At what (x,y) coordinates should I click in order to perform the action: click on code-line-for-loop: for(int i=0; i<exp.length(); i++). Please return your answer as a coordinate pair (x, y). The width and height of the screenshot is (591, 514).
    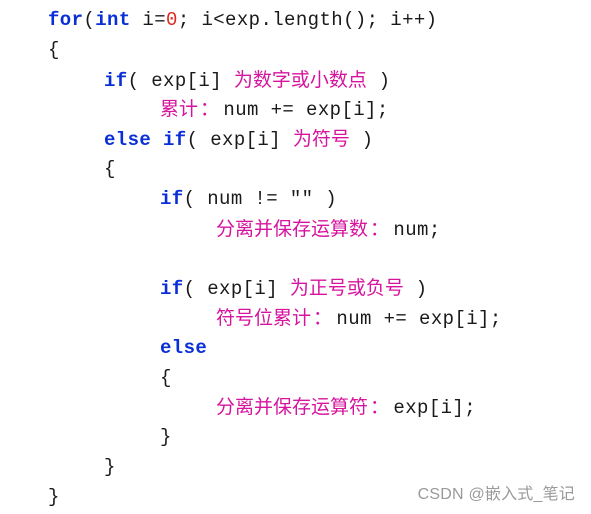
    Looking at the image, I should click on (275, 21).